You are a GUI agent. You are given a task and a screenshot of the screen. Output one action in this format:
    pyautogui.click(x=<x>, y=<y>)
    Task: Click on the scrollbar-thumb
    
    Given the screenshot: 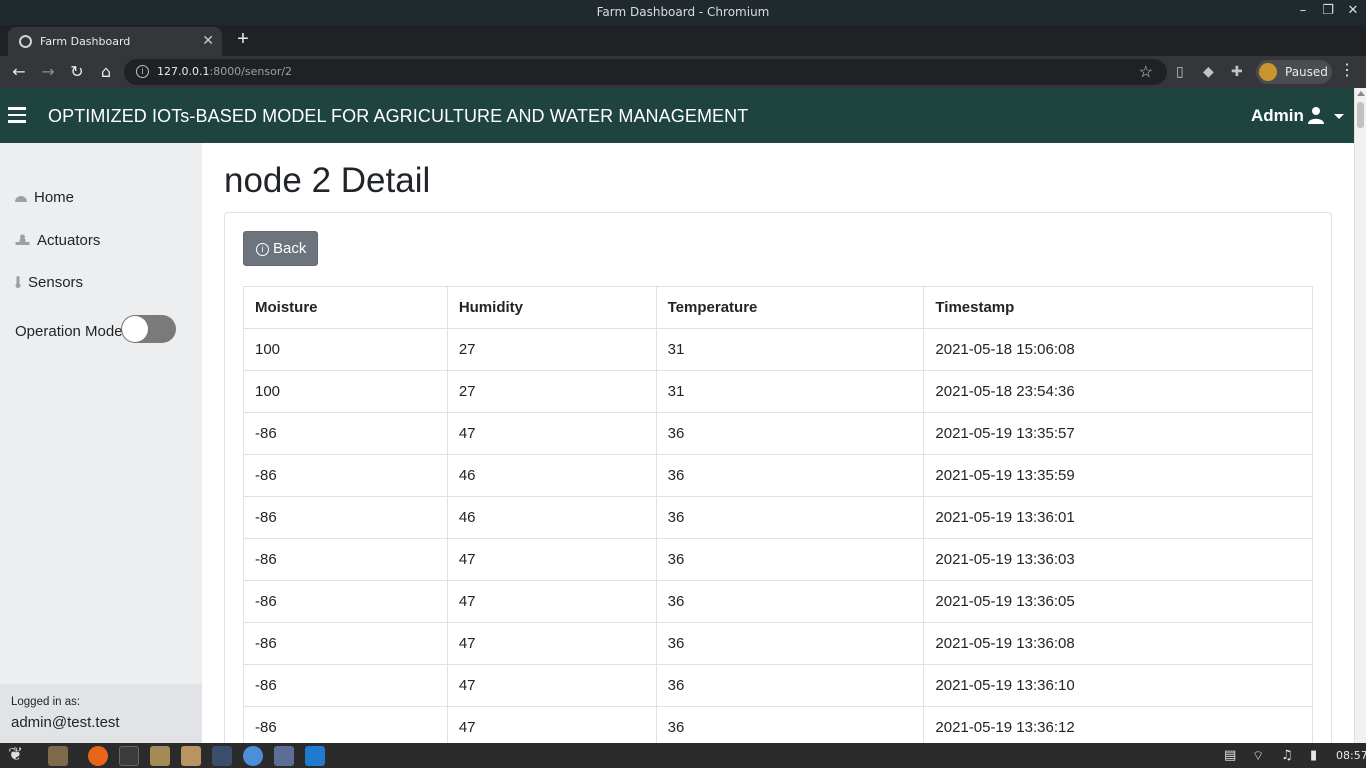 What is the action you would take?
    pyautogui.click(x=1360, y=115)
    